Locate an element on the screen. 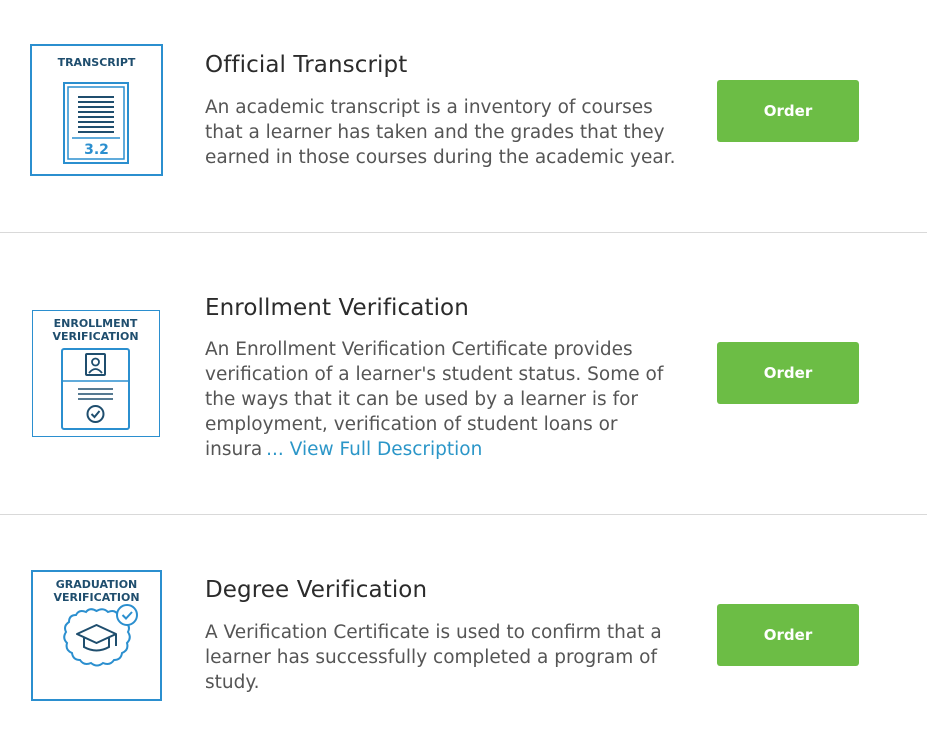 This screenshot has height=742, width=927. transcript-icon-label: TRANSCRIPT is located at coordinates (97, 62).